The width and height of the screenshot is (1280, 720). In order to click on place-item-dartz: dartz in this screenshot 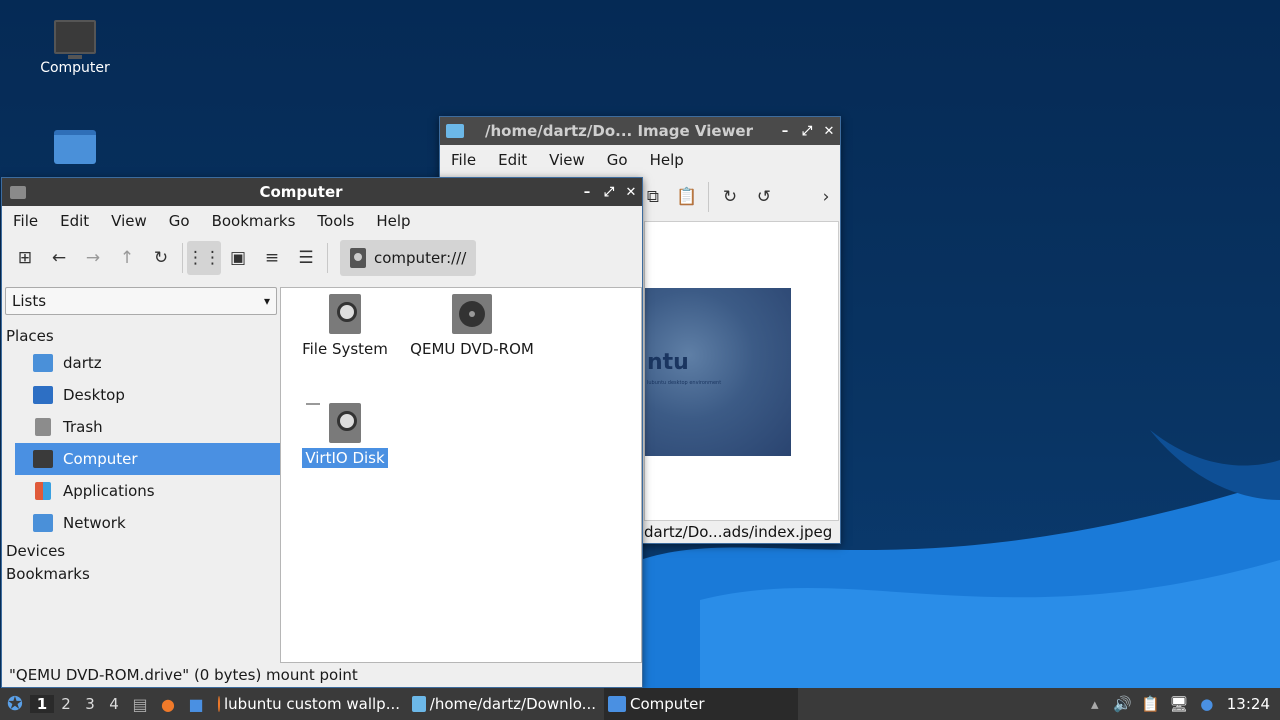, I will do `click(147, 363)`.